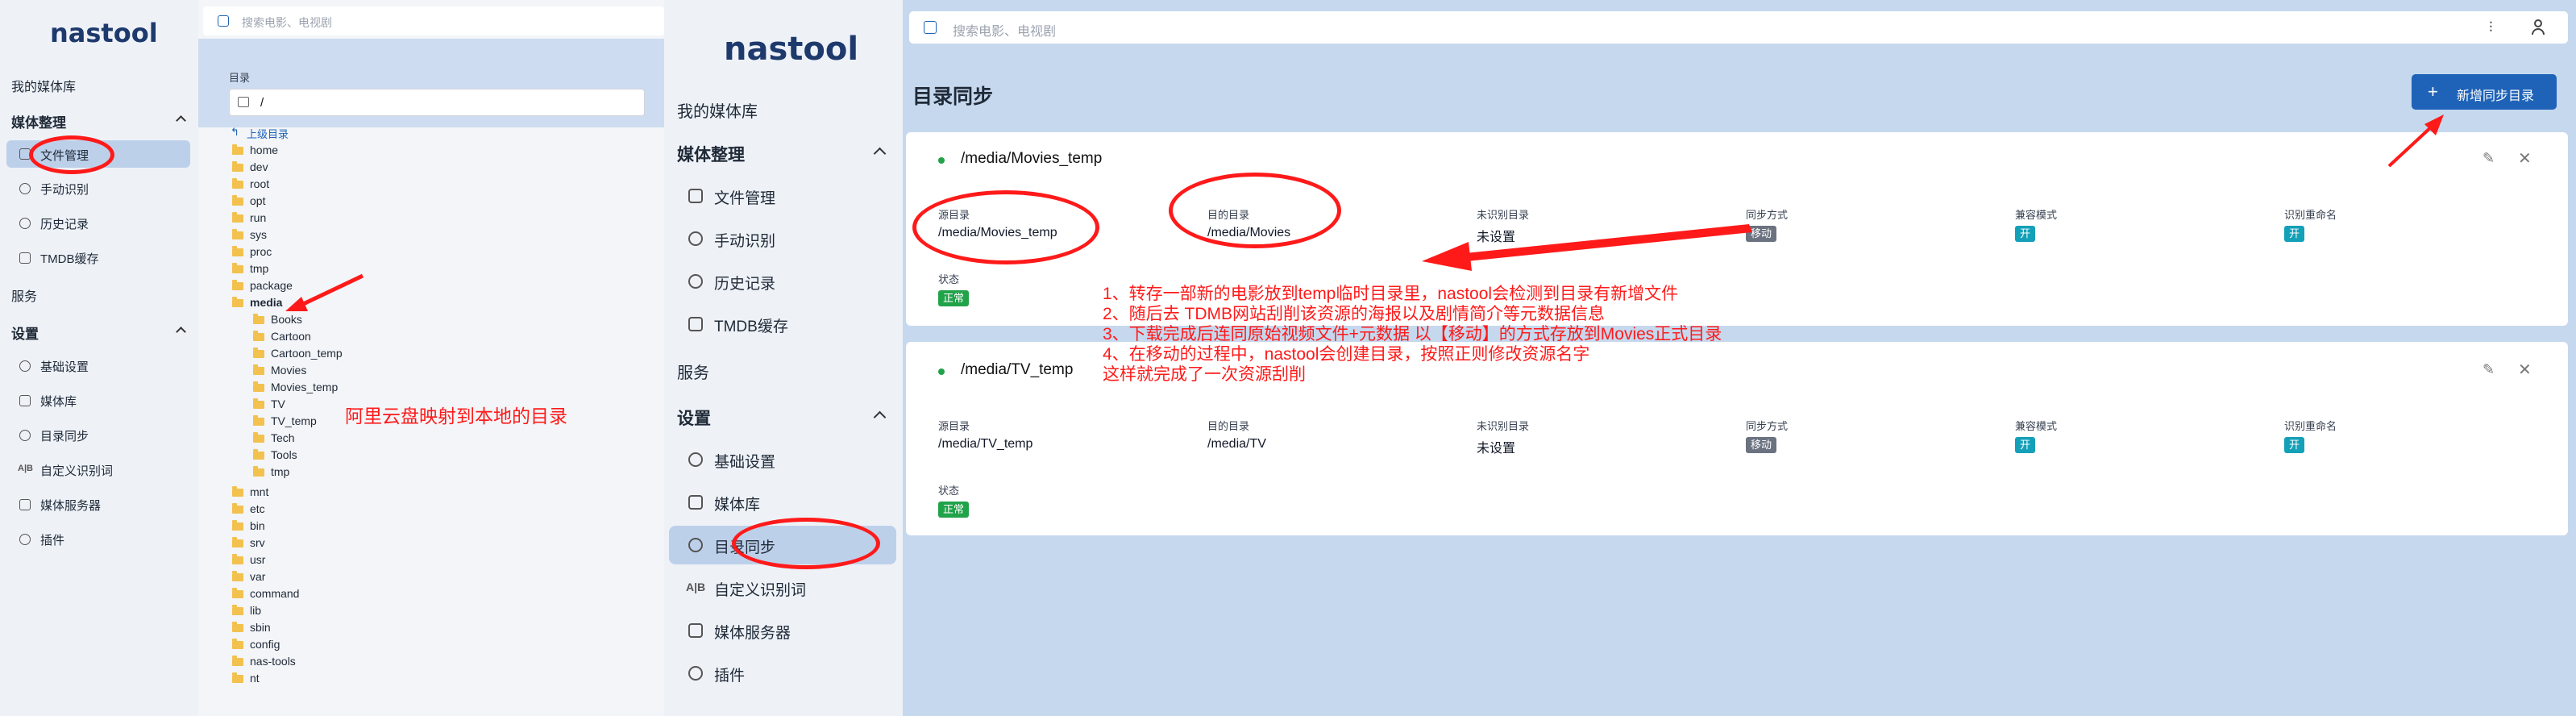 Image resolution: width=2576 pixels, height=716 pixels. What do you see at coordinates (304, 387) in the screenshot?
I see `folder-item: Movies_temp` at bounding box center [304, 387].